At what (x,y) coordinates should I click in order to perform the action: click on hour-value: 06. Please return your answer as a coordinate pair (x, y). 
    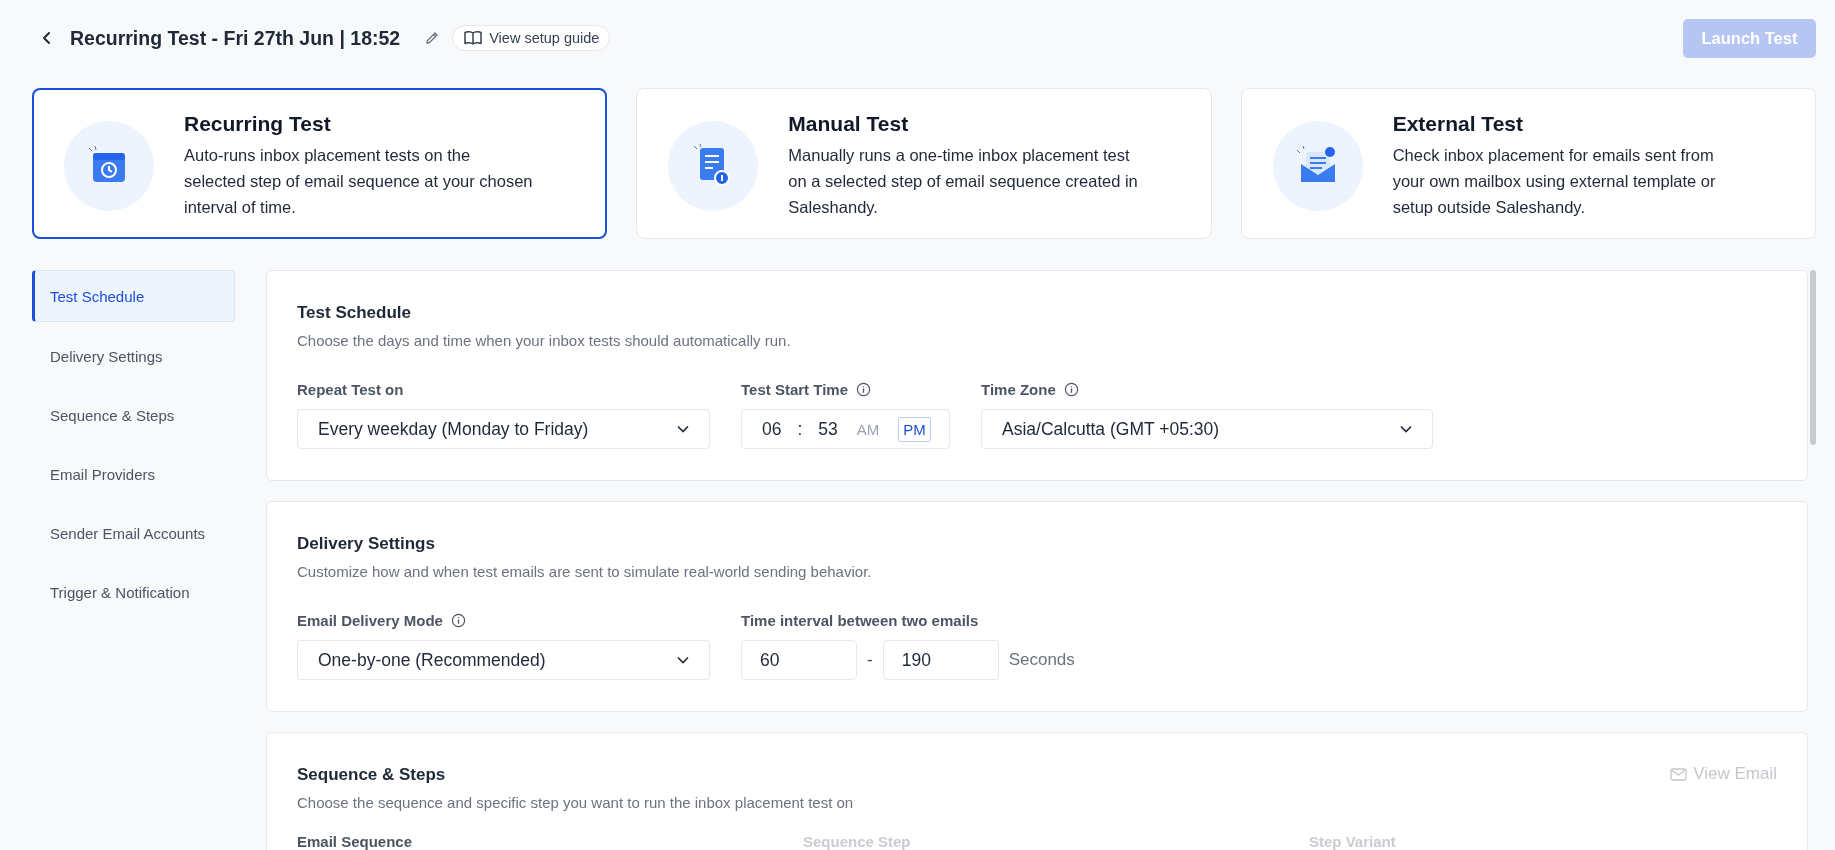
    Looking at the image, I should click on (772, 429).